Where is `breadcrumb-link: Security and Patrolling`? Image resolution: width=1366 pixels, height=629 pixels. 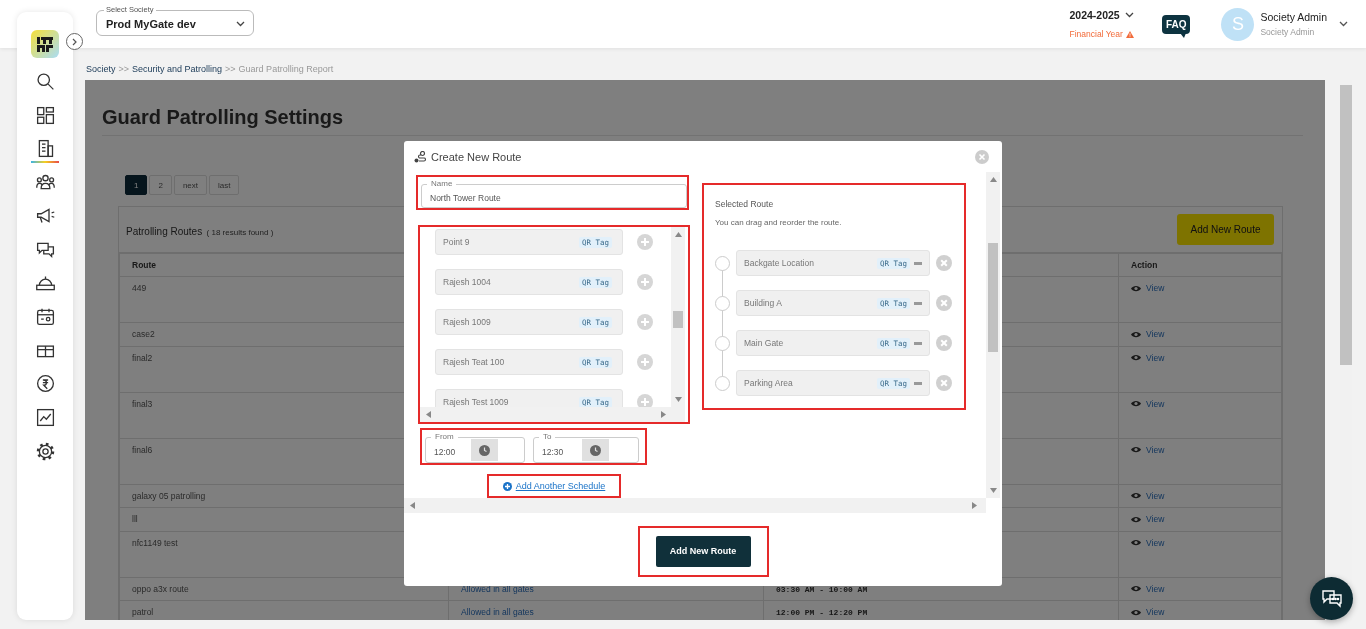
breadcrumb-link: Security and Patrolling is located at coordinates (177, 69).